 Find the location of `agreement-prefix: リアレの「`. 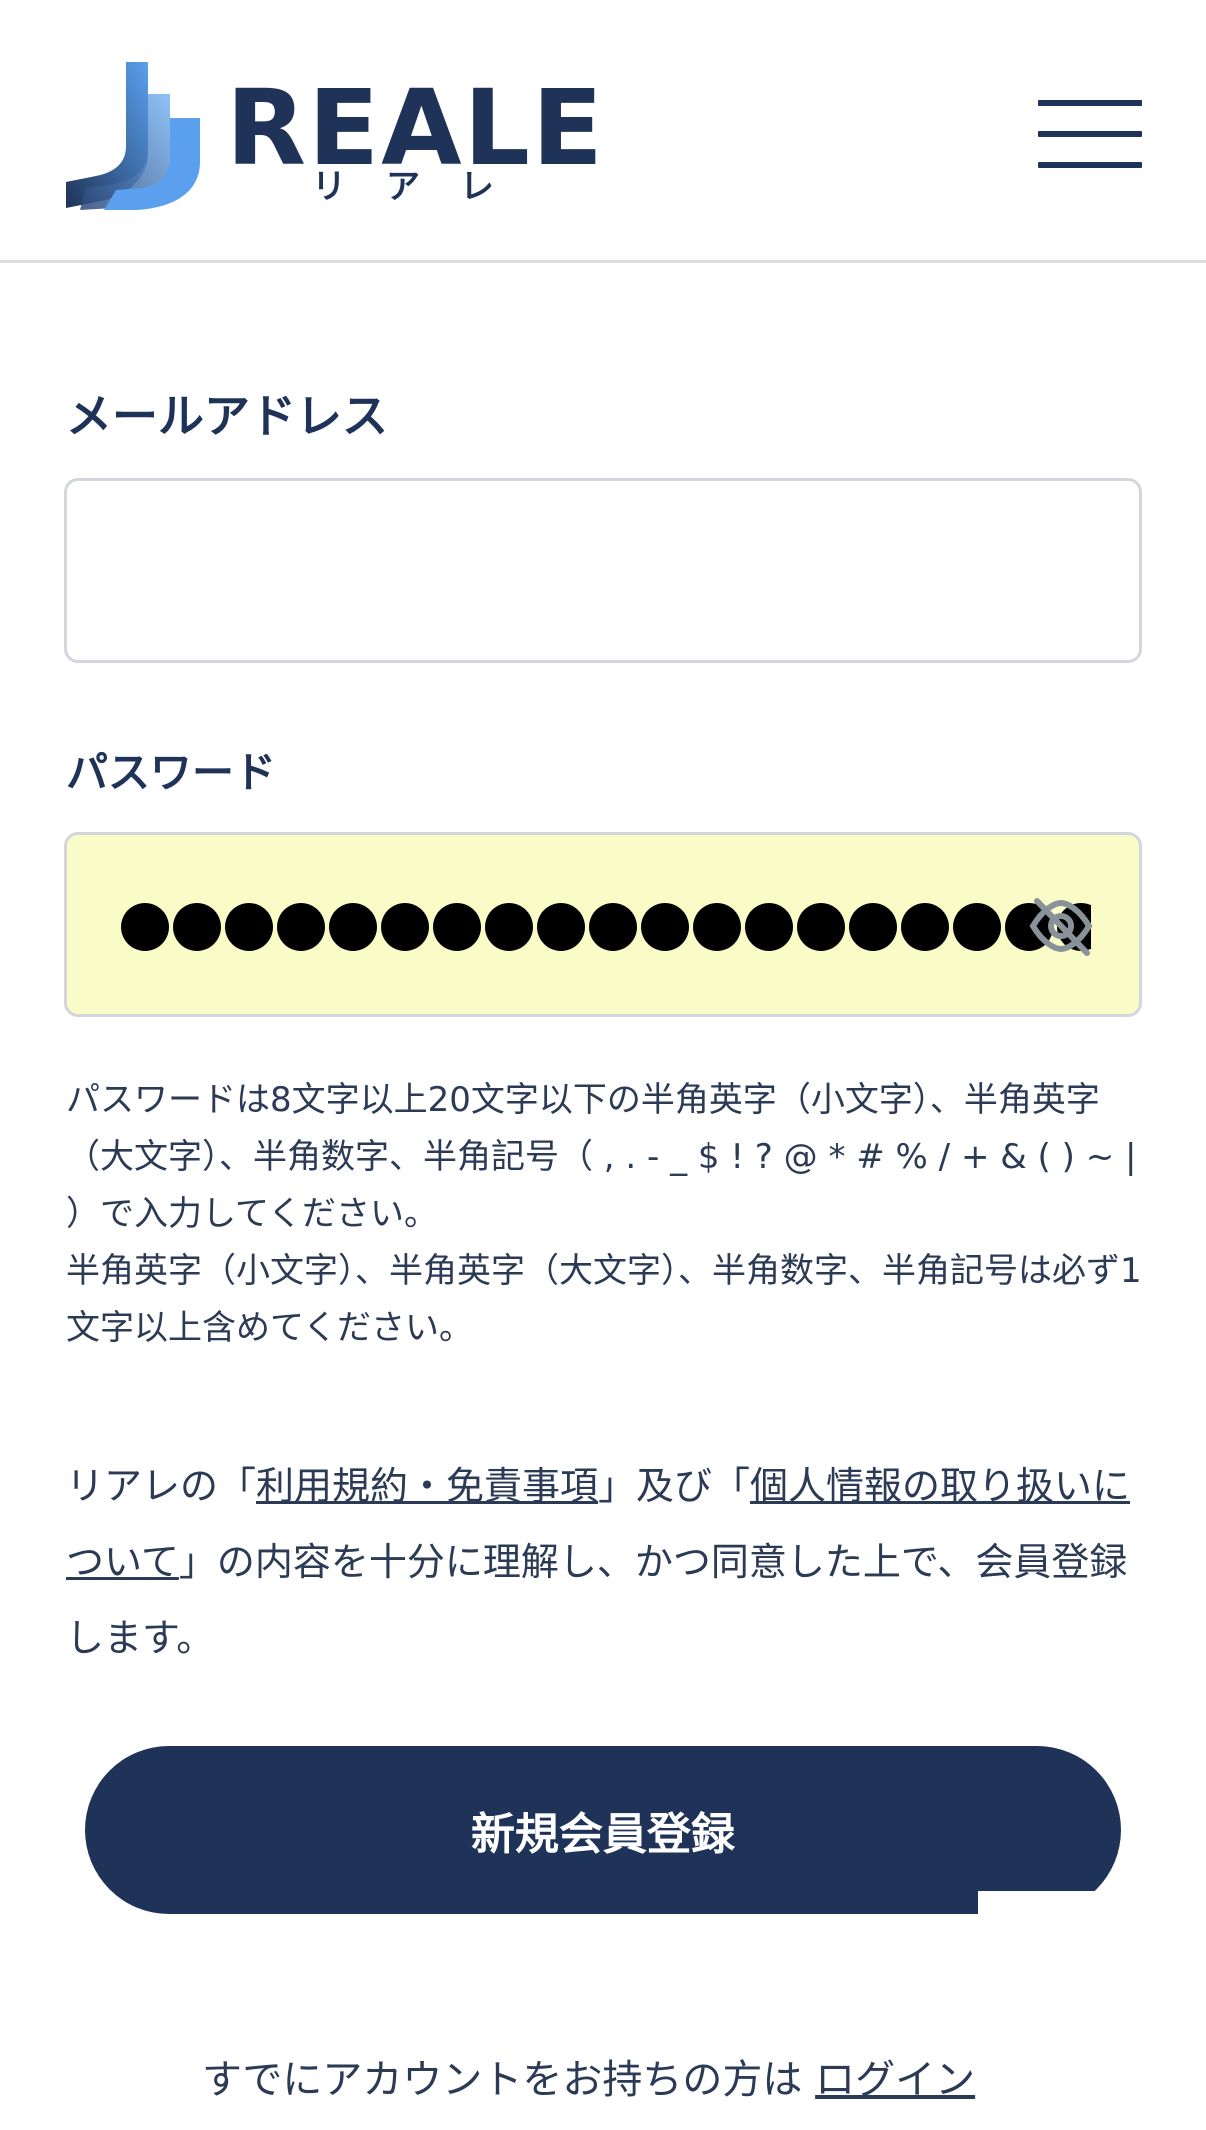

agreement-prefix: リアレの「 is located at coordinates (161, 1486).